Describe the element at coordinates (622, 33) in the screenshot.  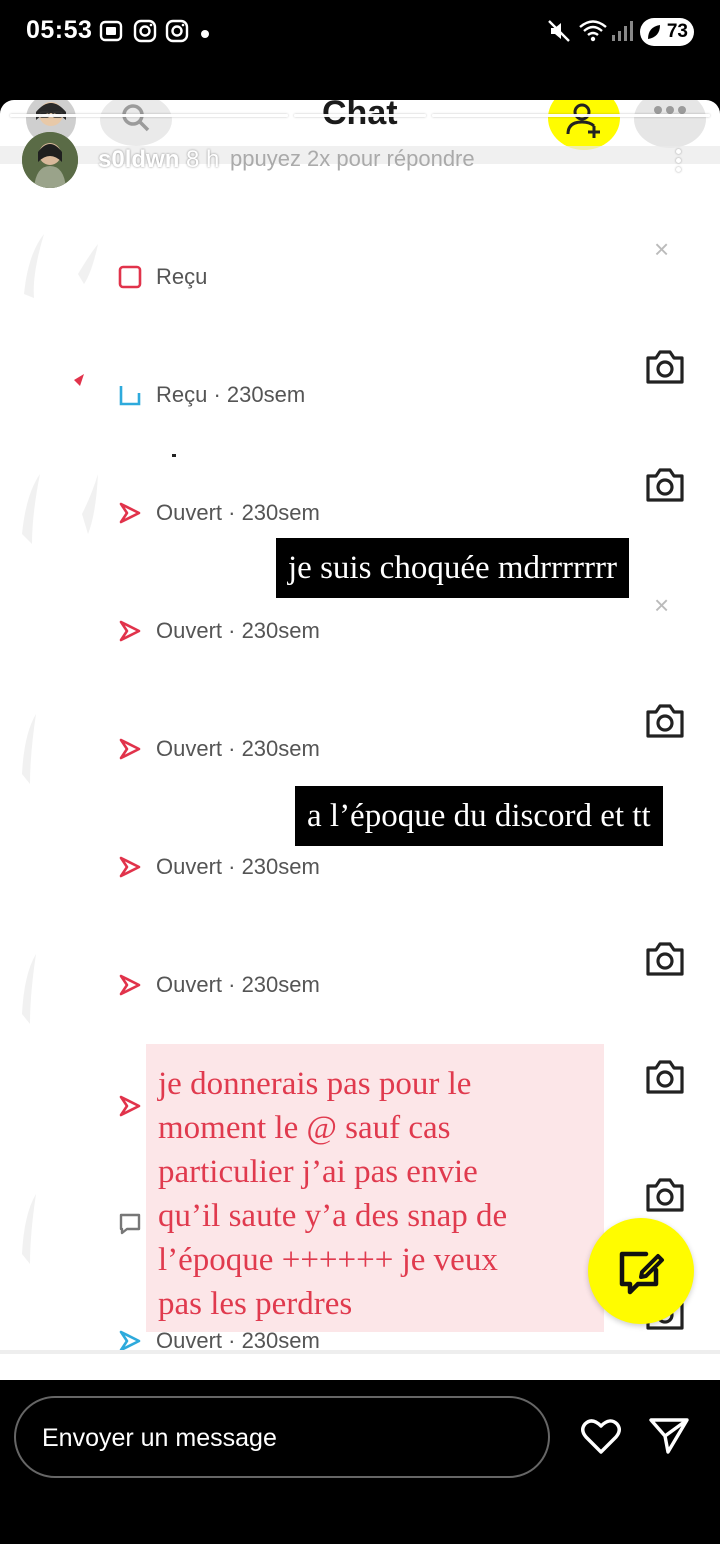
I see `signal-icon` at that location.